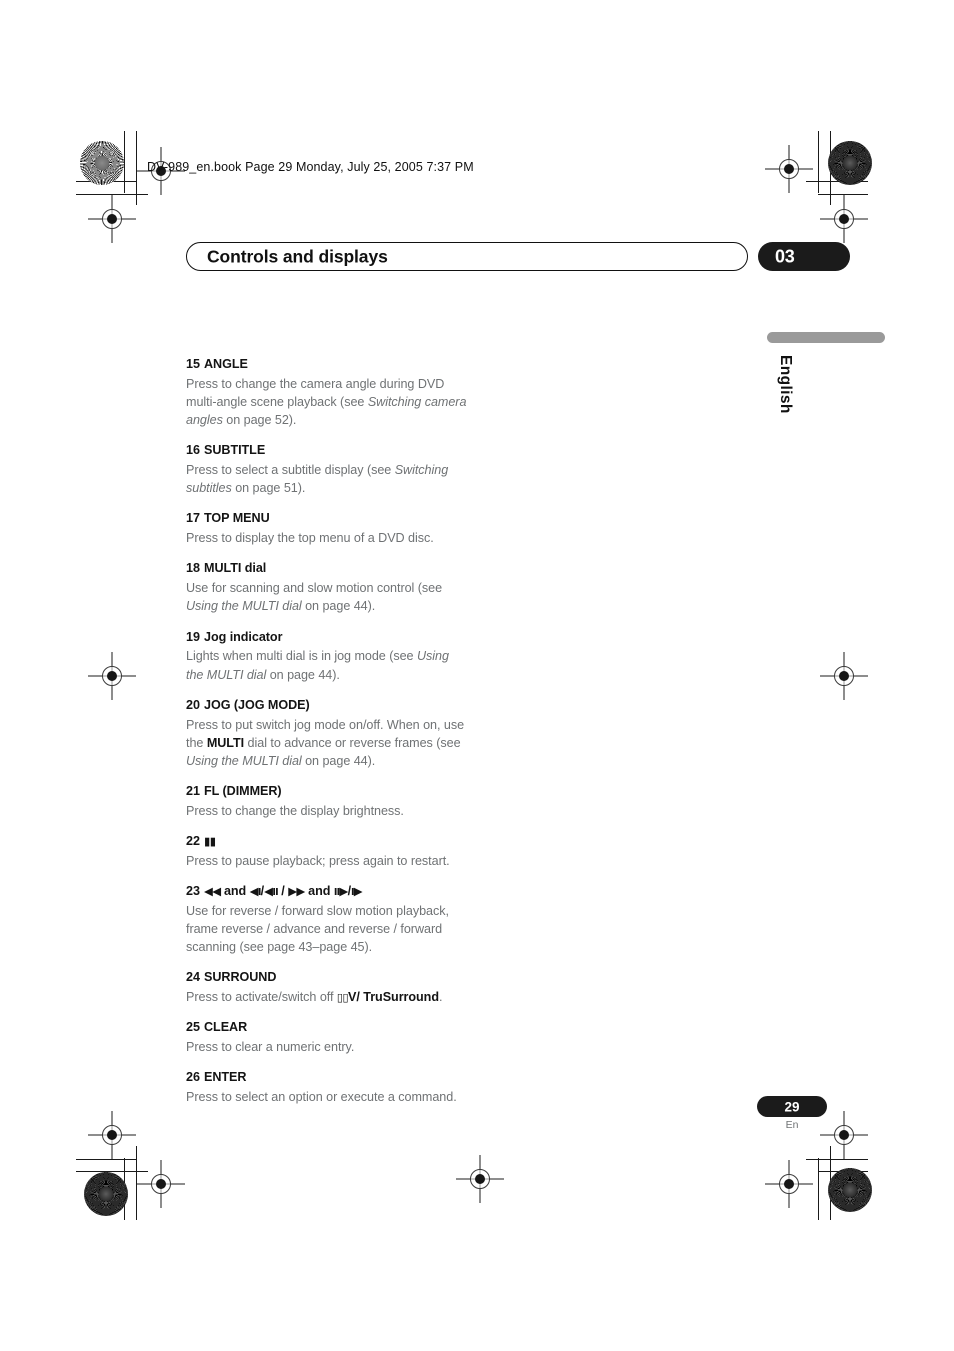 Image resolution: width=954 pixels, height=1351 pixels. What do you see at coordinates (785, 384) in the screenshot?
I see `language-tab-label: English` at bounding box center [785, 384].